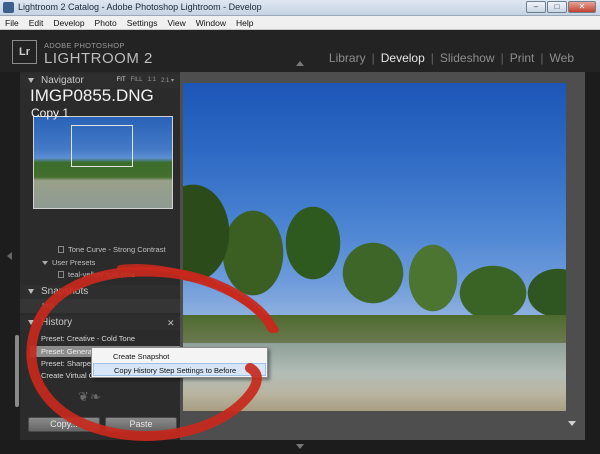 This screenshot has height=454, width=600. I want to click on preset-teal-yellow: teal-yellow split tone, so click(97, 274).